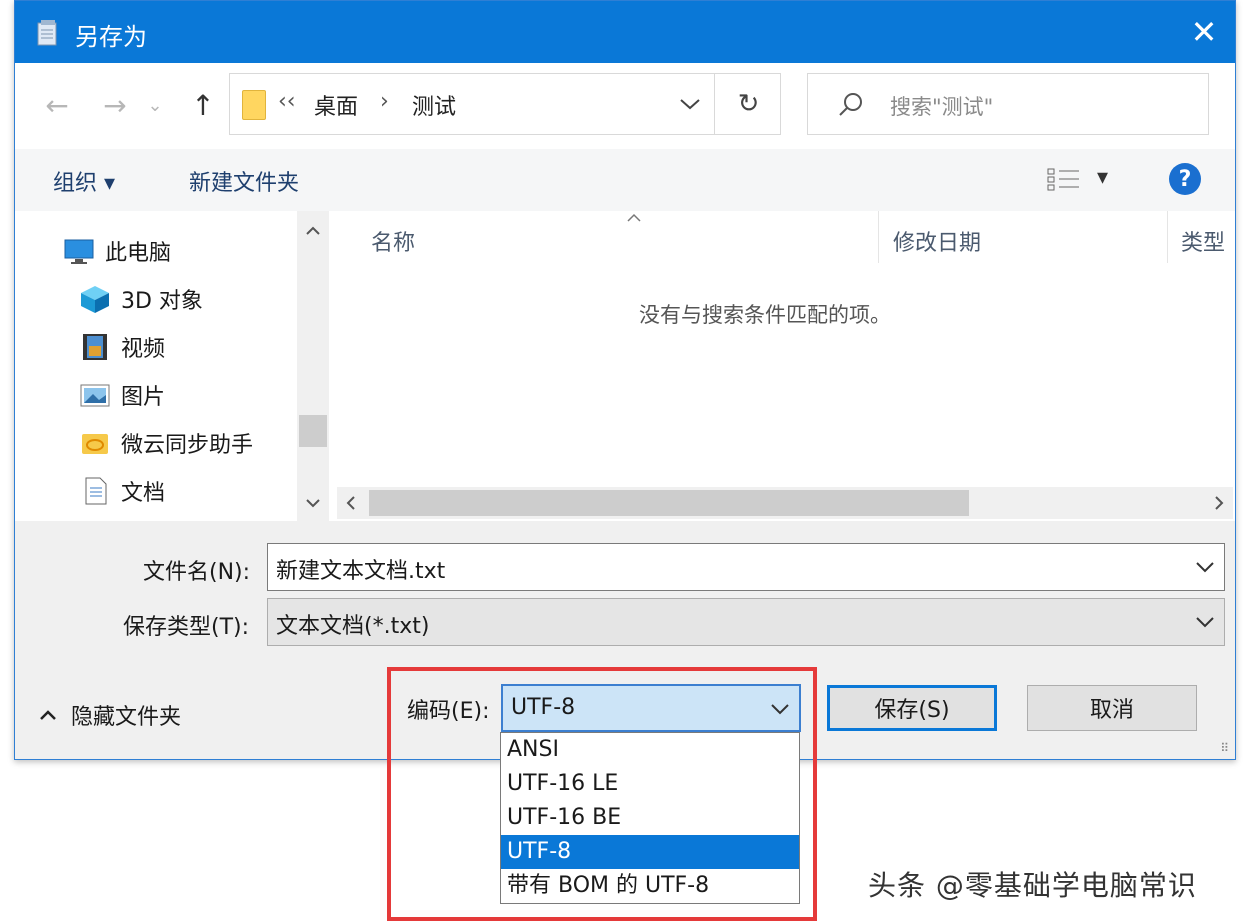 The image size is (1250, 924). I want to click on navigation-tree: 此电脑 3D 对象 视频 图片 微云同步助手 文档, so click(156, 366).